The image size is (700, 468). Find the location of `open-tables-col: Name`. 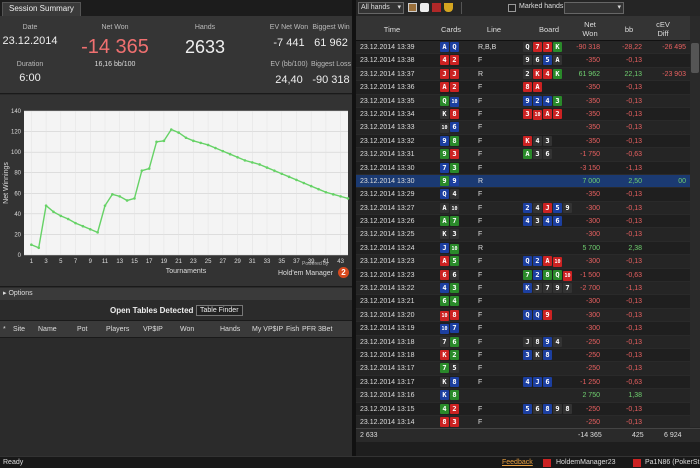

open-tables-col: Name is located at coordinates (47, 329).